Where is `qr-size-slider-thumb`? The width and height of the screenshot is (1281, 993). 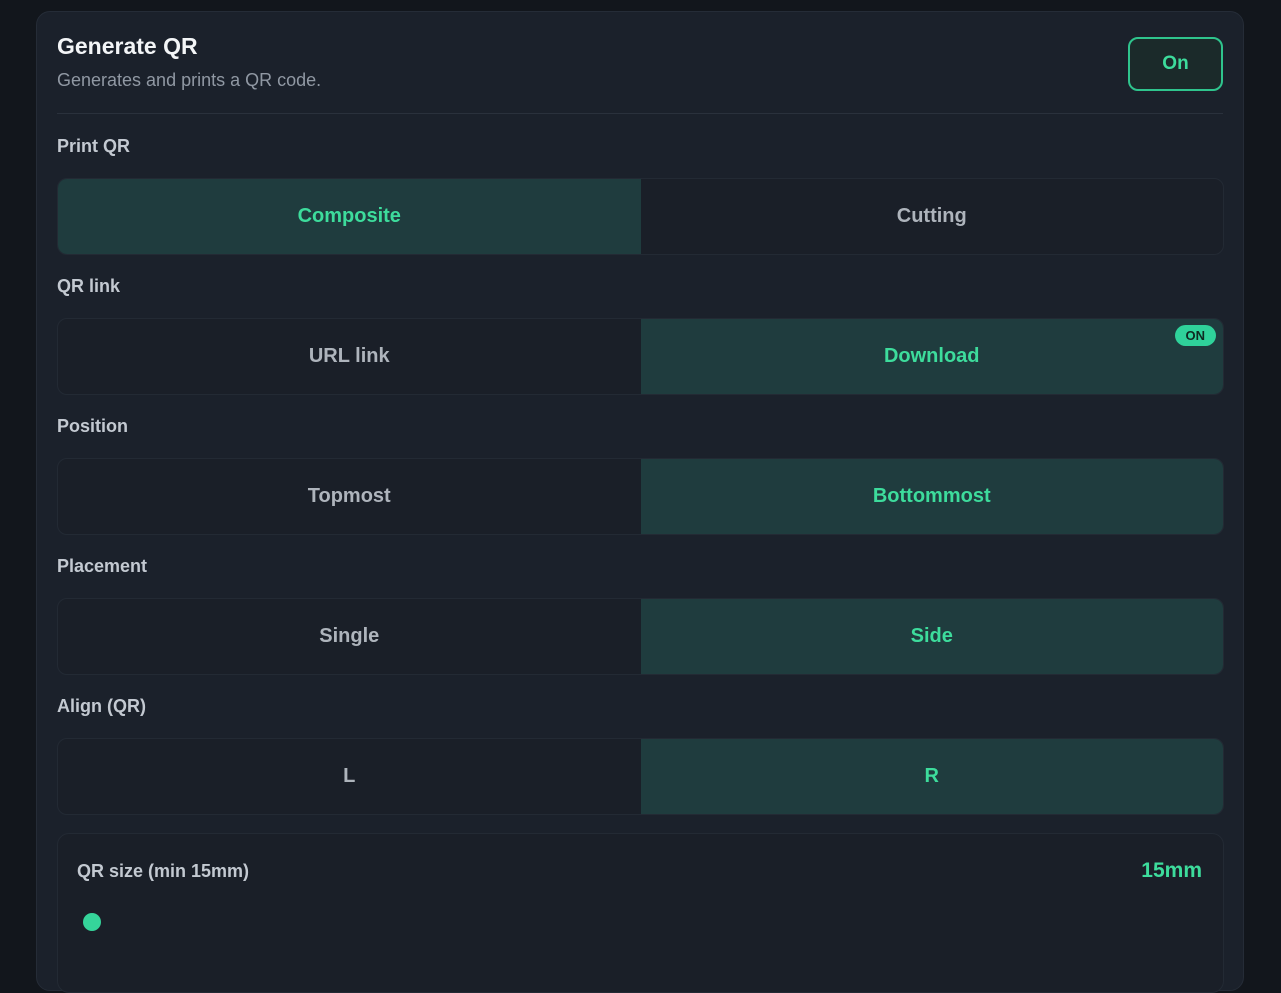
qr-size-slider-thumb is located at coordinates (92, 922).